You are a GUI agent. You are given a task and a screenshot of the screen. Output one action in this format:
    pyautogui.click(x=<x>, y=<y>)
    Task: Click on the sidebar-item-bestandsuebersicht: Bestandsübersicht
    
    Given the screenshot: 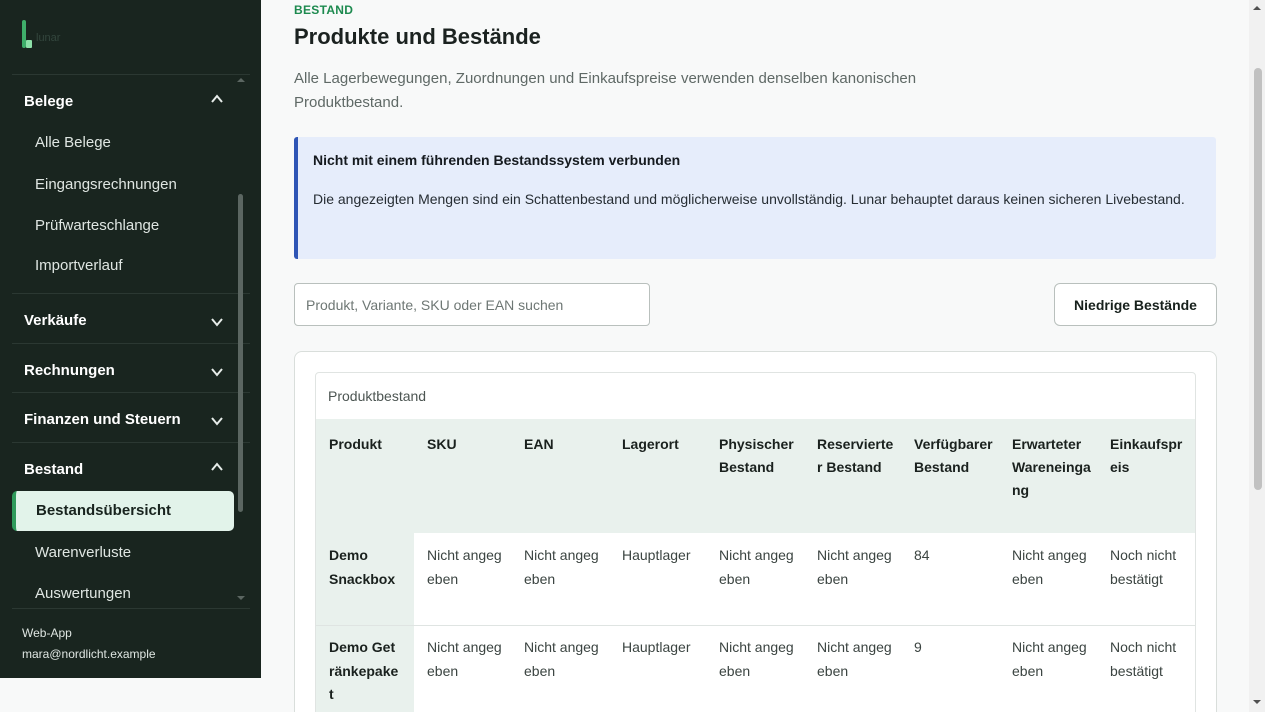 What is the action you would take?
    pyautogui.click(x=123, y=511)
    